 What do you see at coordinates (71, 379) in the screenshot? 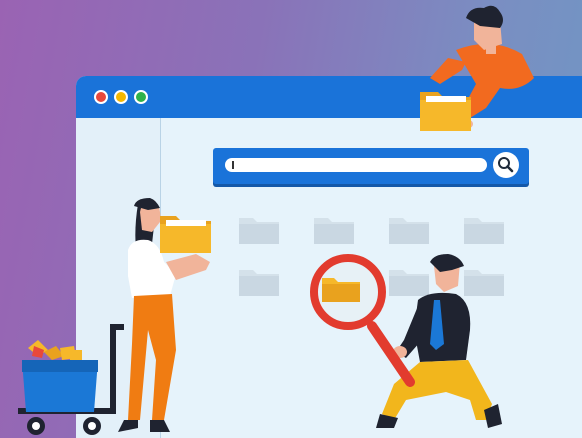
I see `cart-icon` at bounding box center [71, 379].